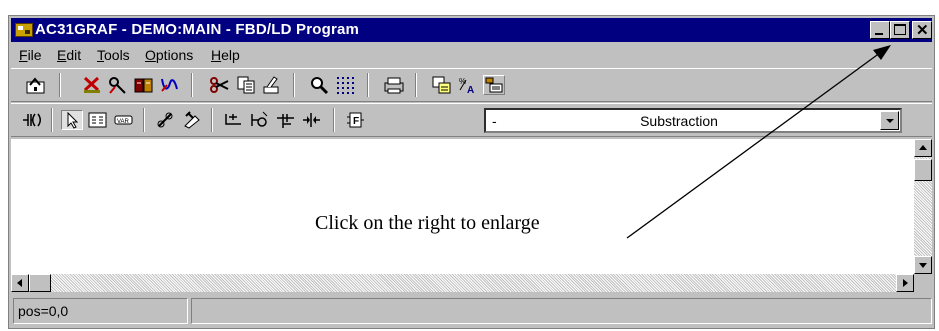 This screenshot has height=331, width=939. I want to click on jump-icon, so click(234, 120).